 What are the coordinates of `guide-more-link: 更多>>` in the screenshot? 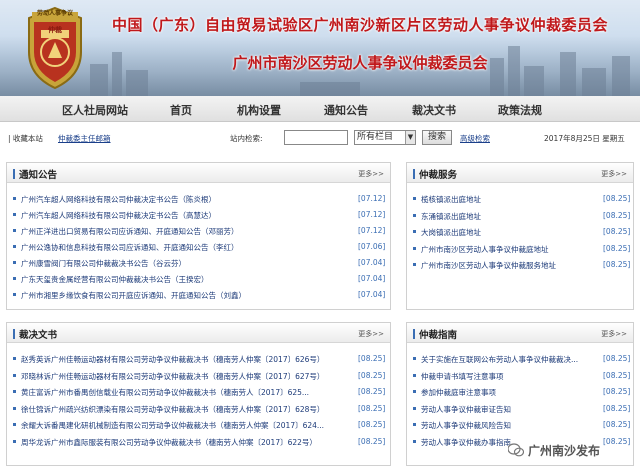 It's located at (614, 334).